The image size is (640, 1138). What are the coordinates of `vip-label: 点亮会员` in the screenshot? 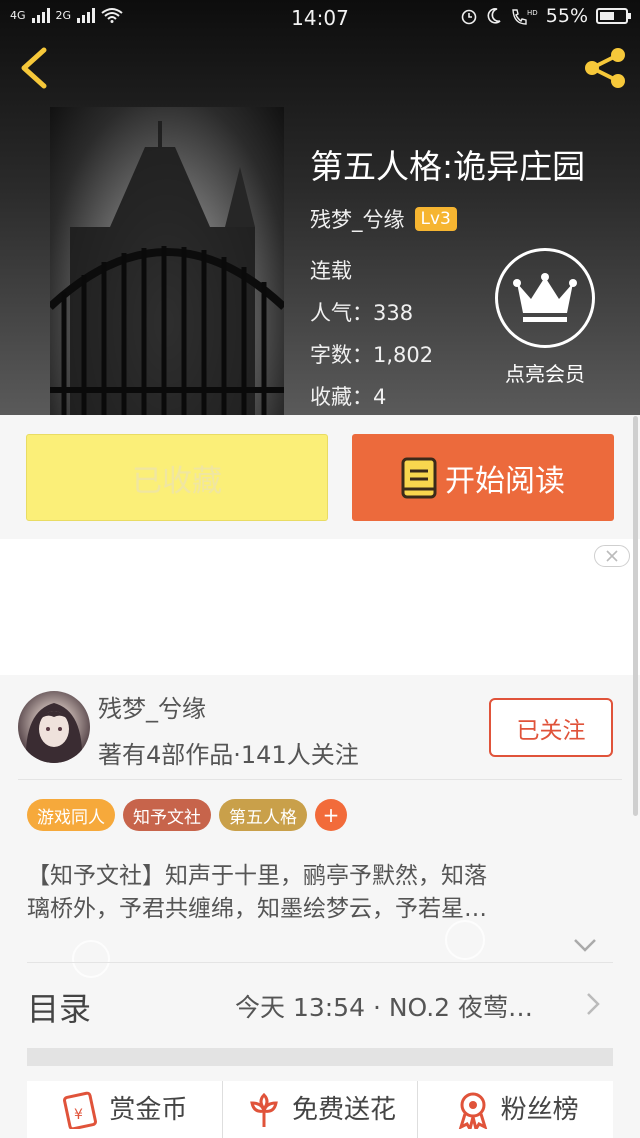 It's located at (545, 374).